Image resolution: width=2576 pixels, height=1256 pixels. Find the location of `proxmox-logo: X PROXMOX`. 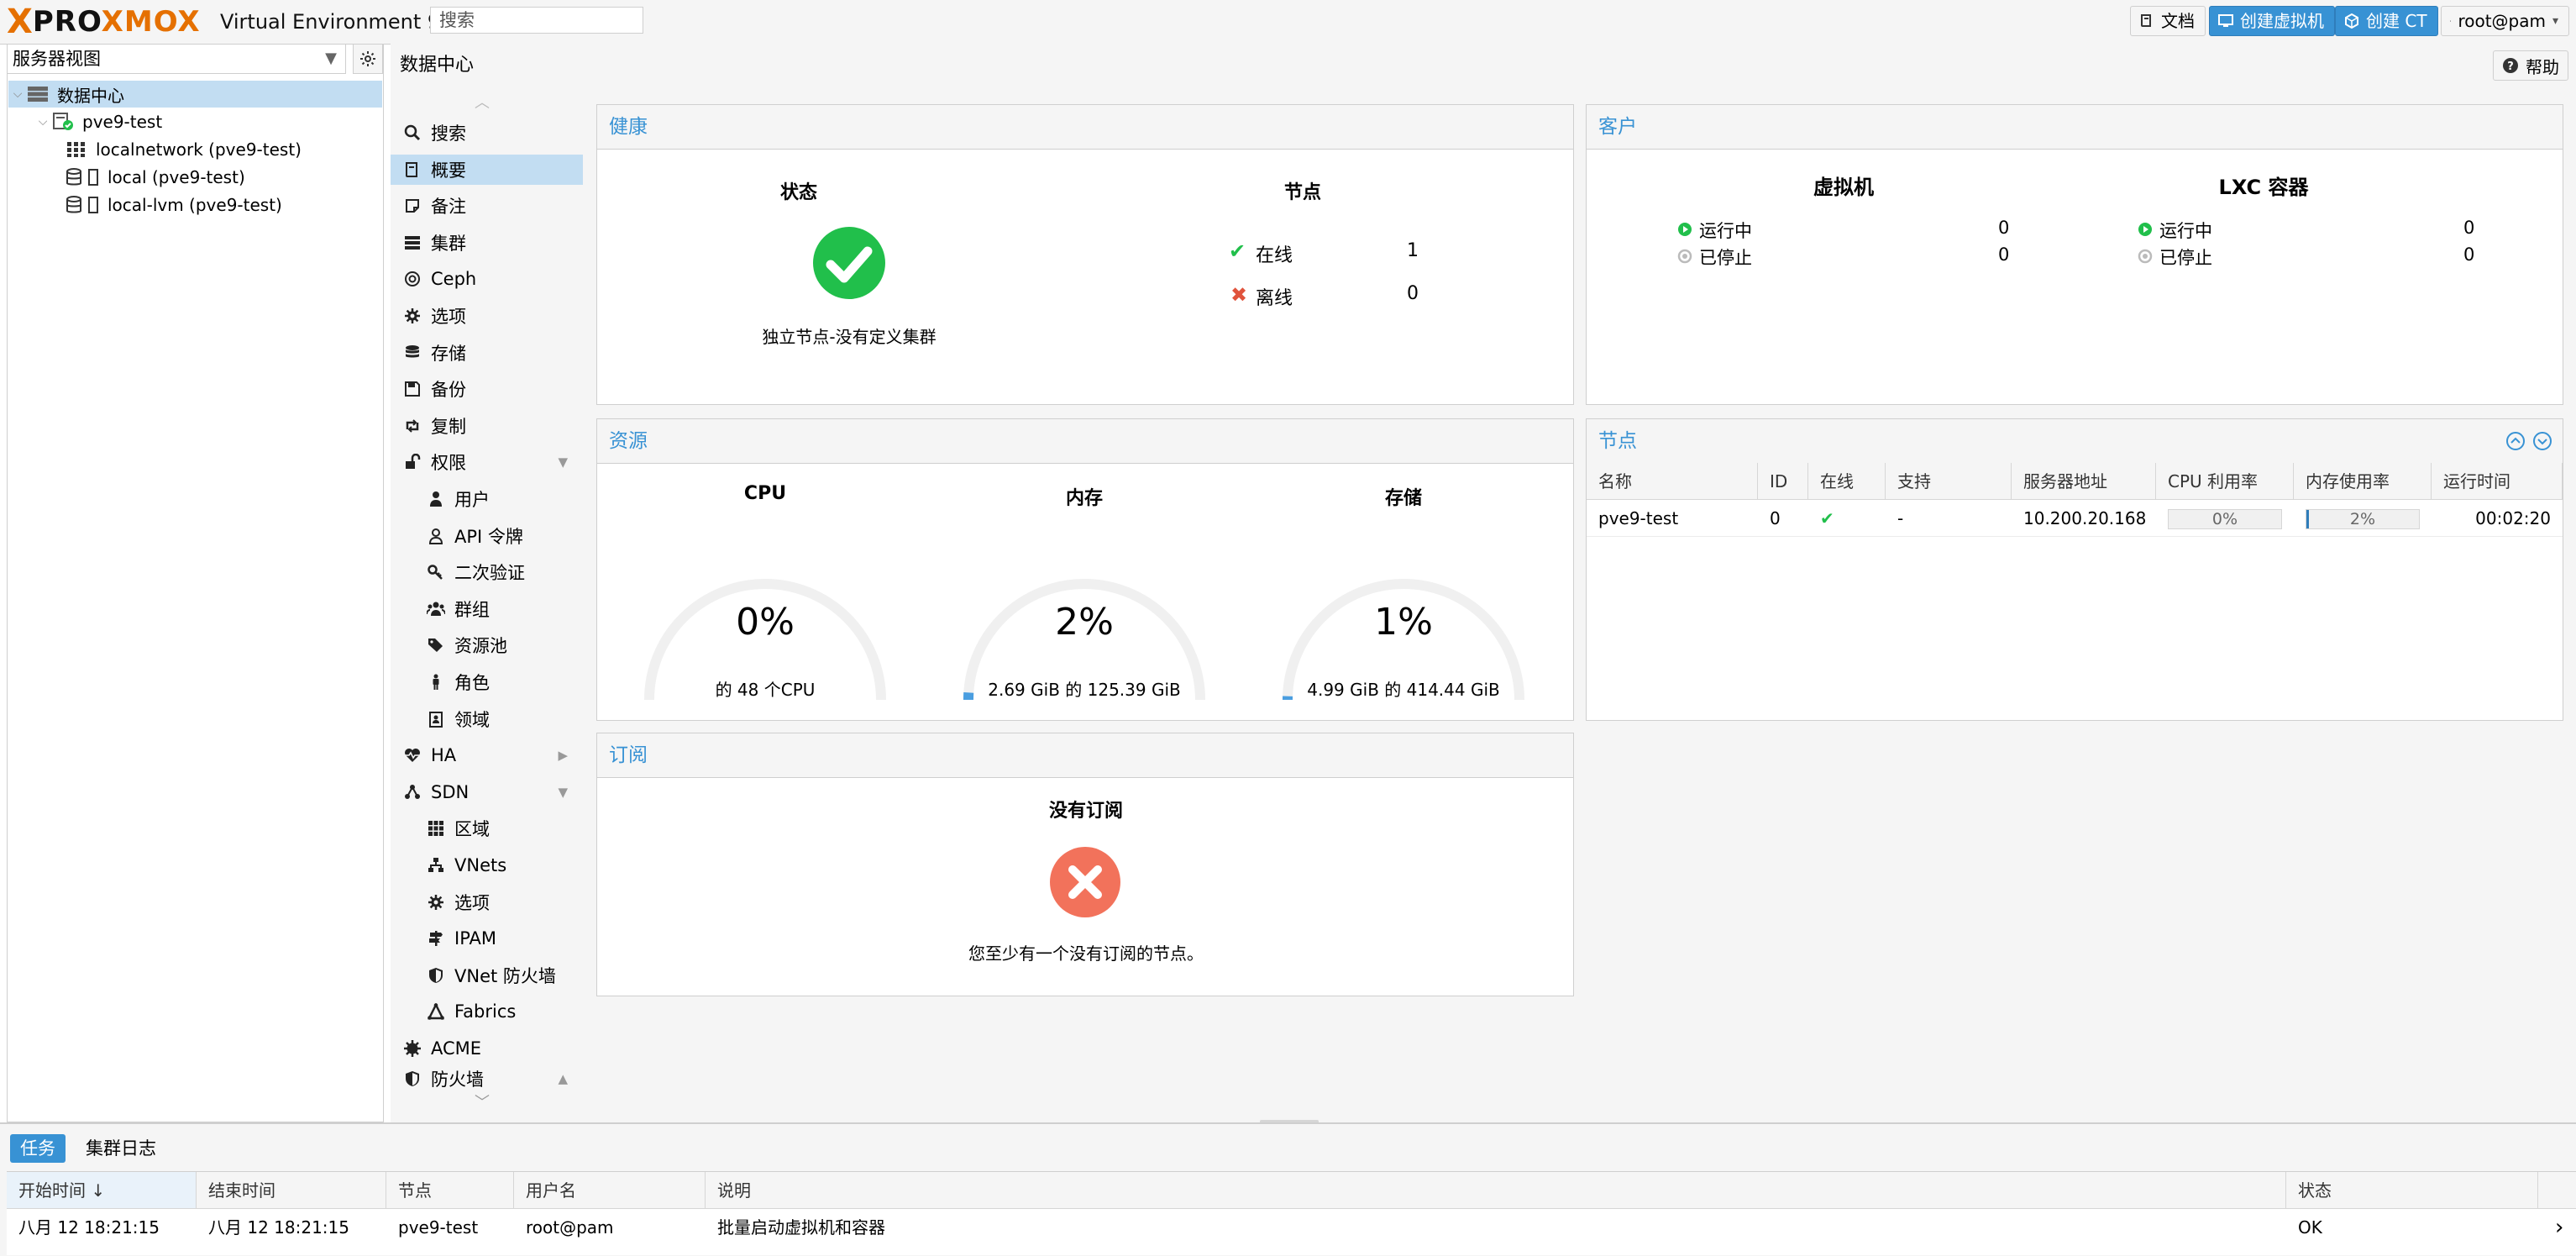

proxmox-logo: X PROXMOX is located at coordinates (104, 22).